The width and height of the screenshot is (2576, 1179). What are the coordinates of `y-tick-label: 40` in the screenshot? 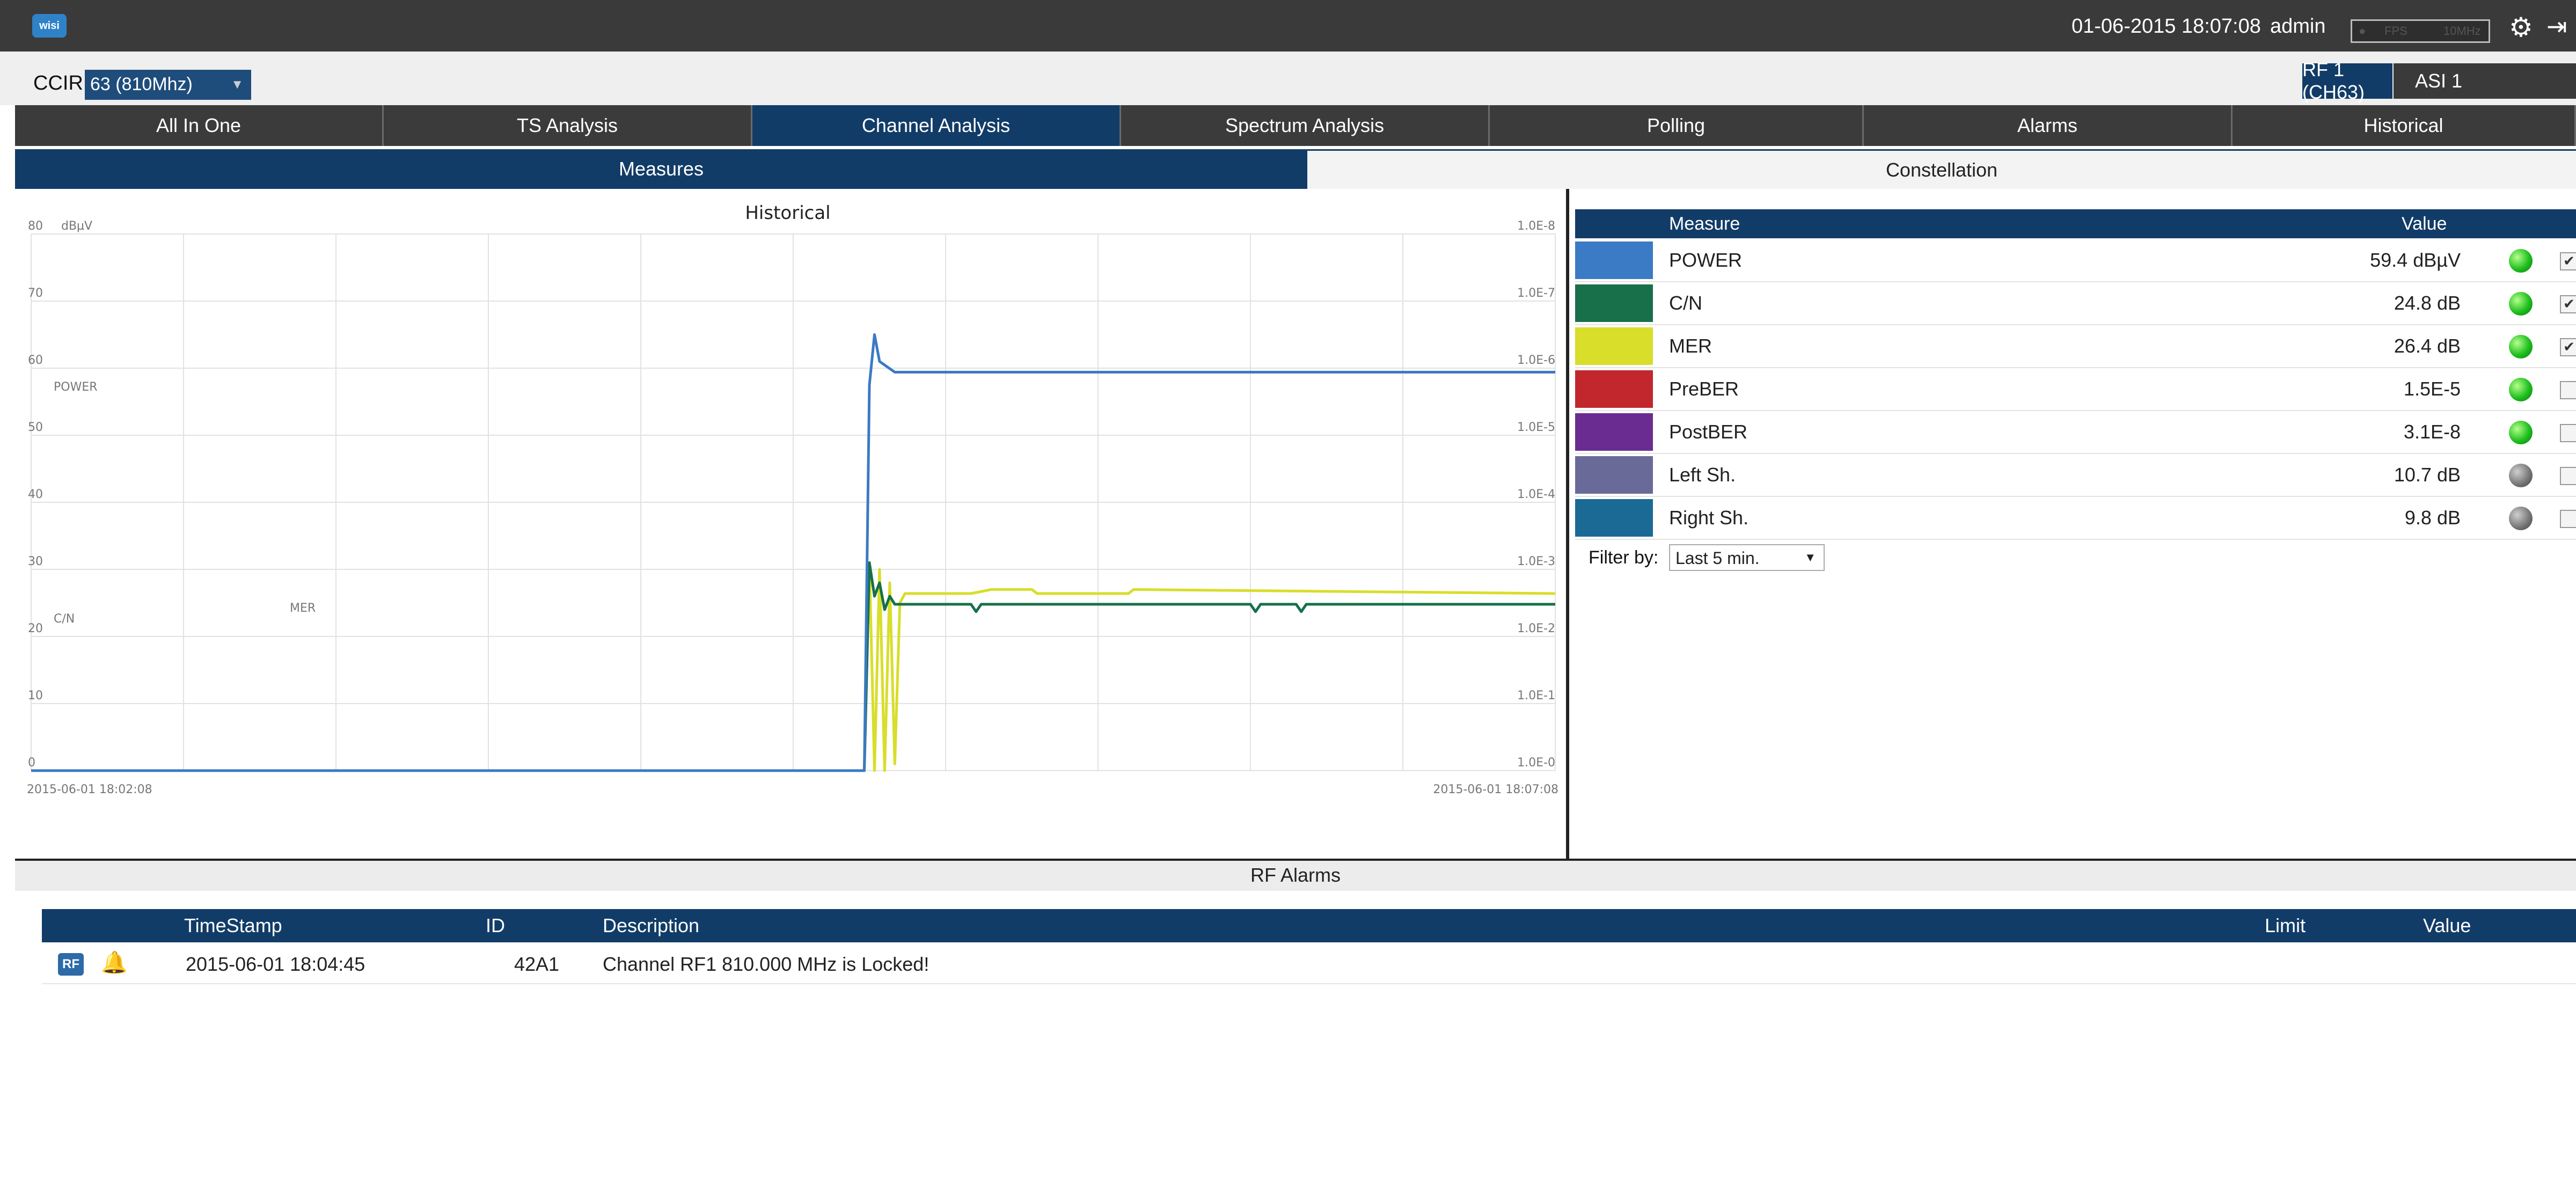 It's located at (35, 494).